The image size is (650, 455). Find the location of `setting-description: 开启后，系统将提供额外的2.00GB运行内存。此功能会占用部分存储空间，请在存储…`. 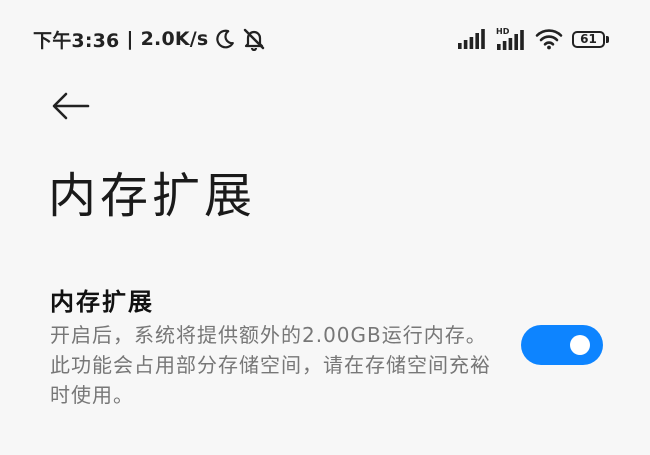

setting-description: 开启后，系统将提供额外的2.00GB运行内存。此功能会占用部分存储空间，请在存储… is located at coordinates (270, 365).